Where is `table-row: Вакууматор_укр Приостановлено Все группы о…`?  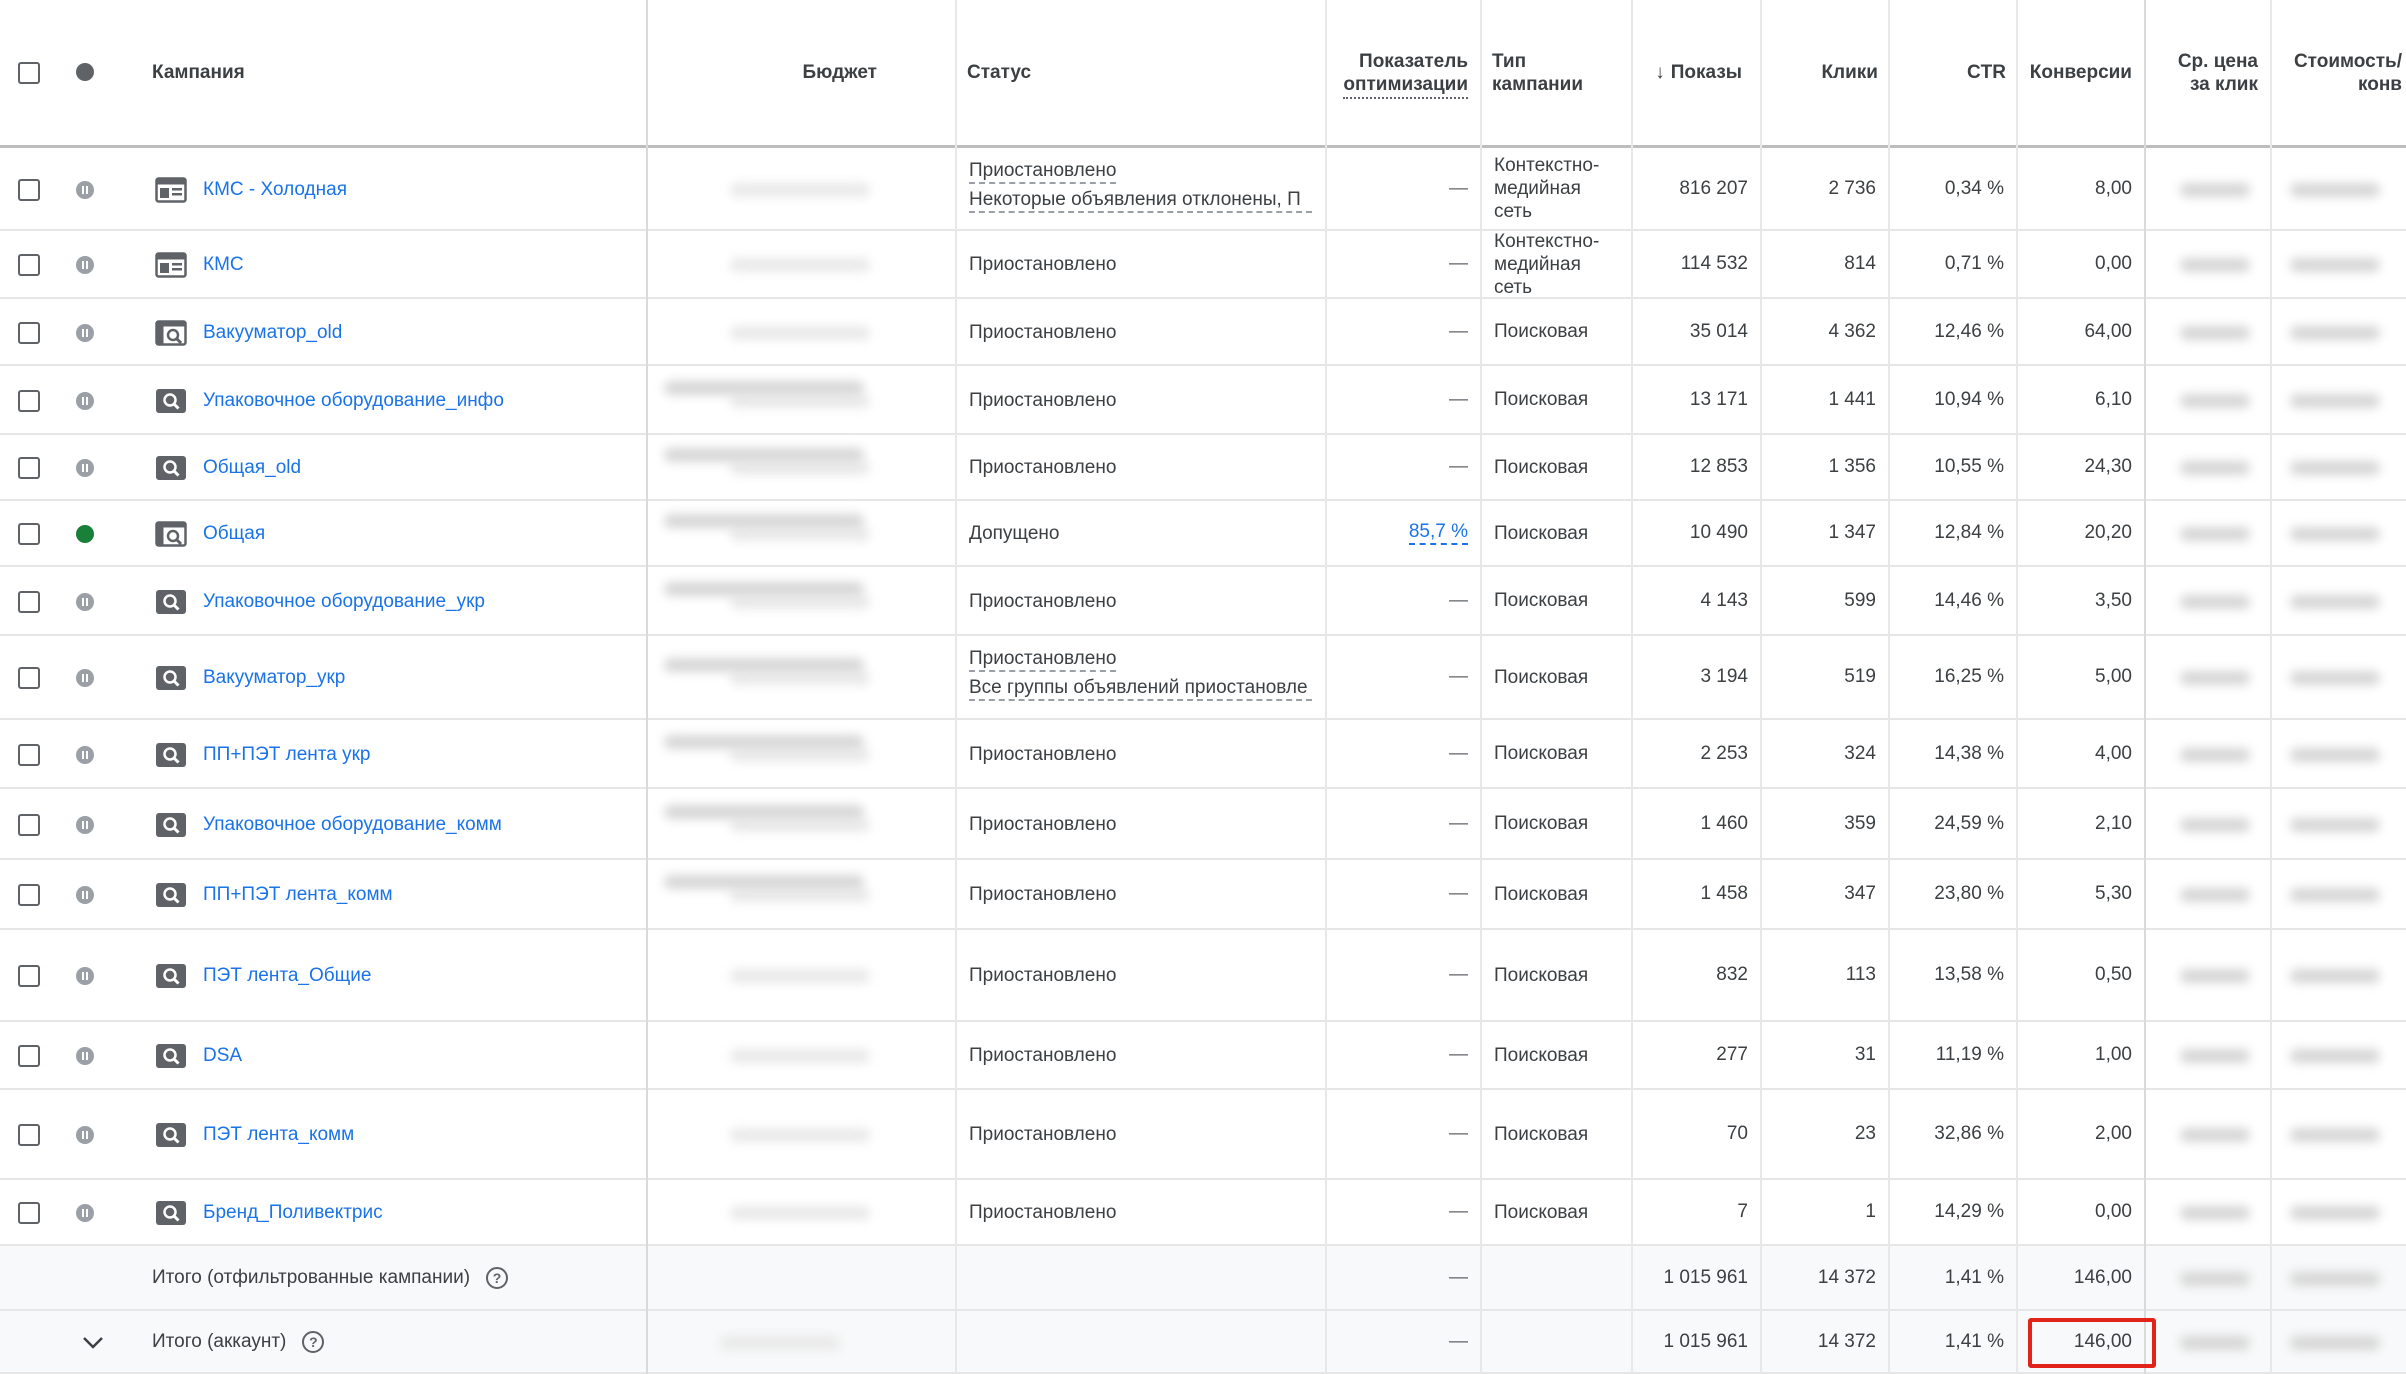
table-row: Вакууматор_укр Приостановлено Все группы о… is located at coordinates (1203, 678).